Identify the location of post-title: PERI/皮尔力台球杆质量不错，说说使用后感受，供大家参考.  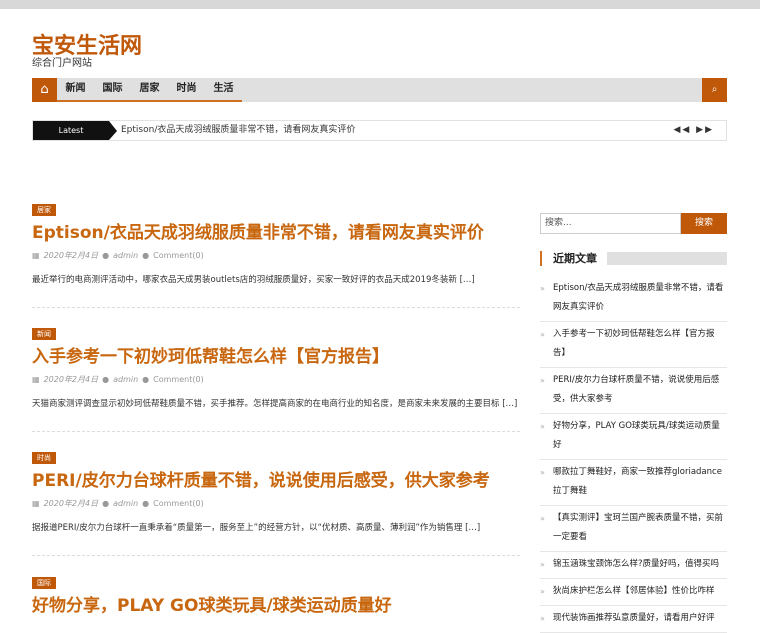
(276, 478).